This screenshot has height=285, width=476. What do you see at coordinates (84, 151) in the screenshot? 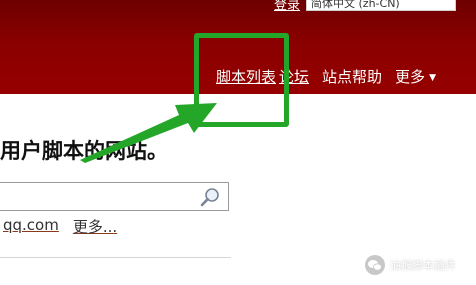
I see `site-tagline: 用户脚本的网站。` at bounding box center [84, 151].